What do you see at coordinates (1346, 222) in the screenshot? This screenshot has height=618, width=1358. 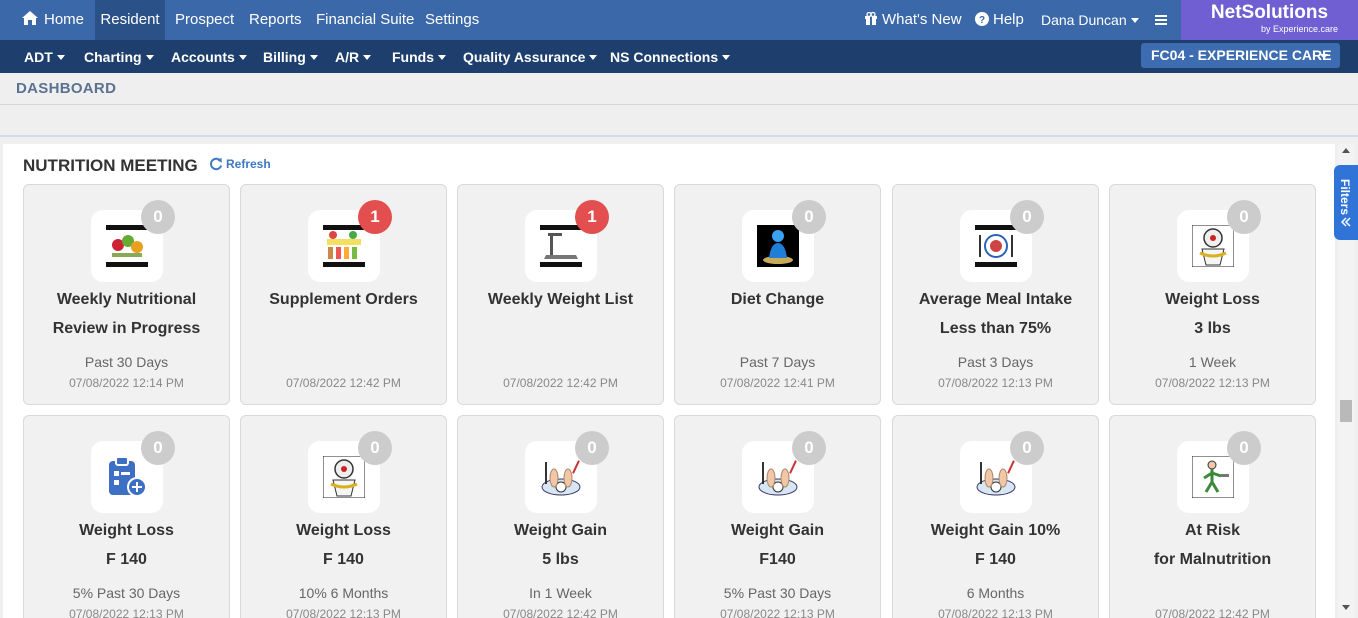 I see `double-chevron-left-icon` at bounding box center [1346, 222].